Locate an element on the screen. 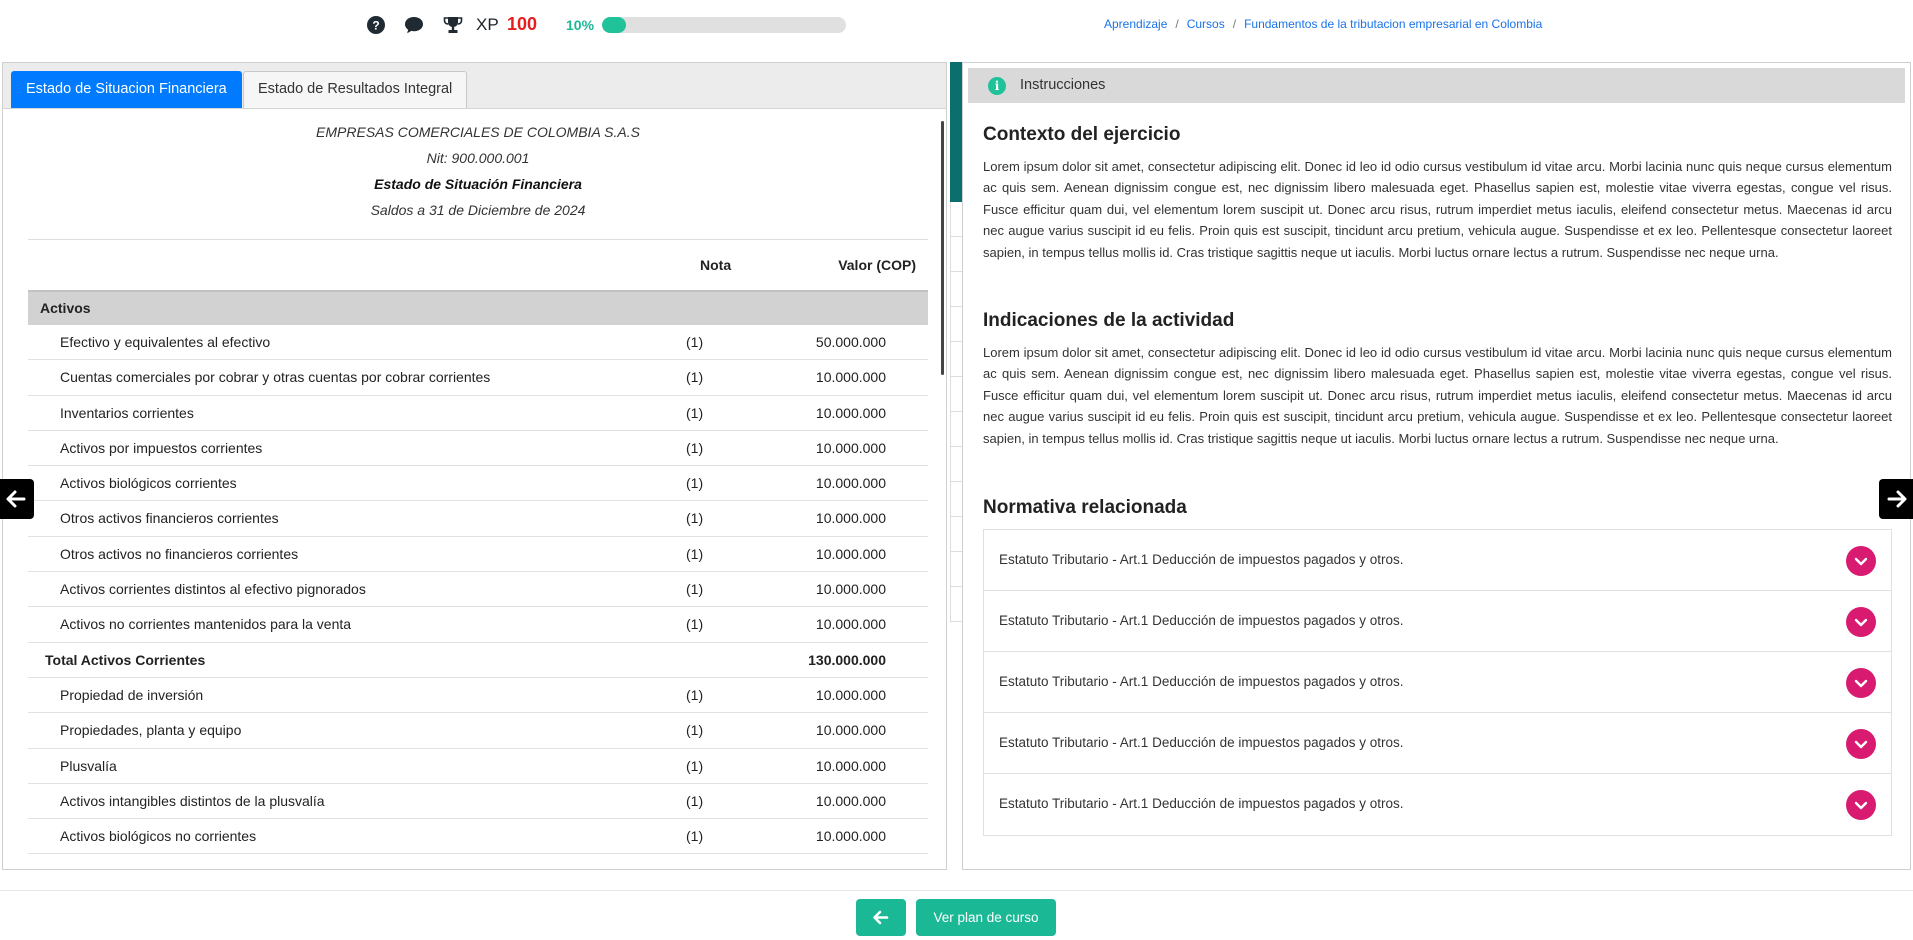 The height and width of the screenshot is (940, 1913). row-label: Plusvalía is located at coordinates (88, 765).